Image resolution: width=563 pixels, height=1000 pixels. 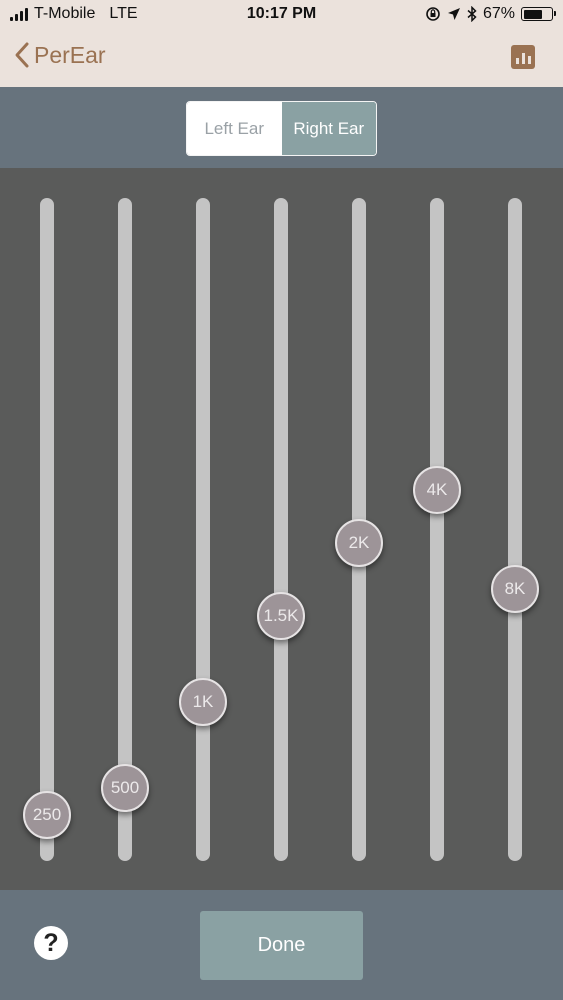 I want to click on eq-band-label: 8K, so click(x=515, y=589).